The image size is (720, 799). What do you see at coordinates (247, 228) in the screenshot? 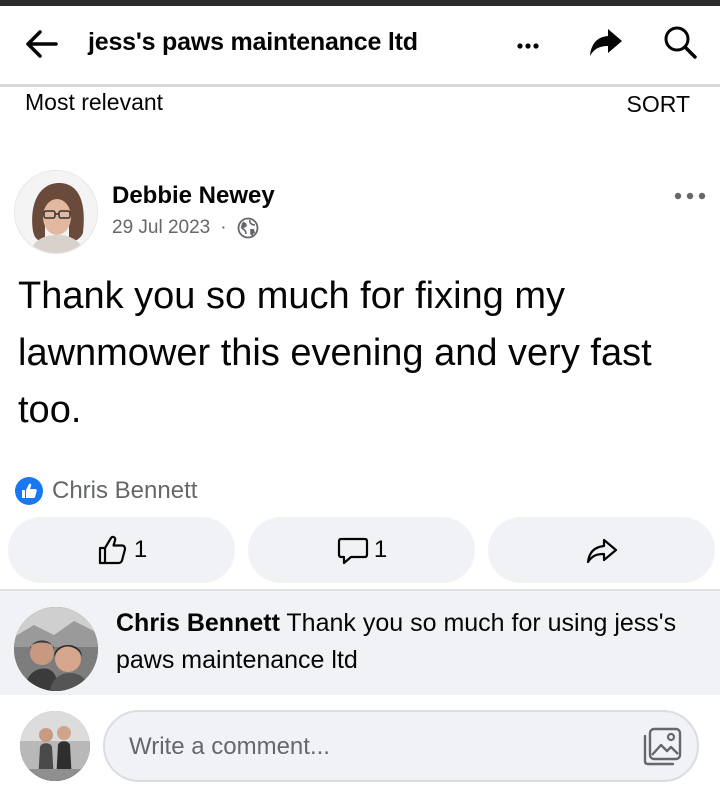
I see `globe-icon` at bounding box center [247, 228].